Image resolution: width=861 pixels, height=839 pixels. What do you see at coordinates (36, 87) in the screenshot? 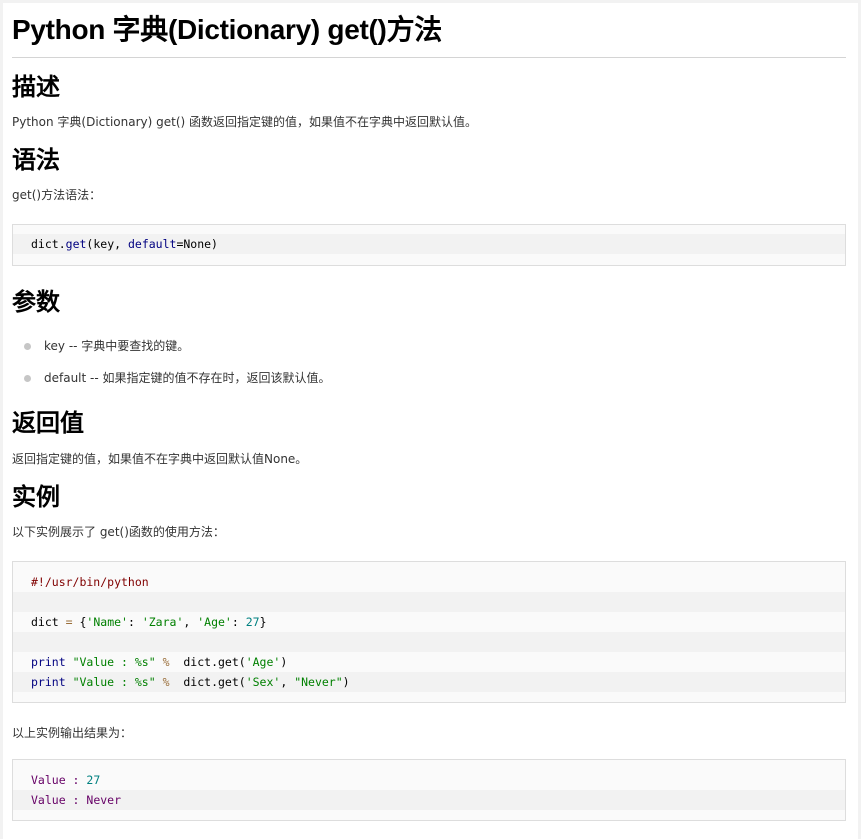
I see `heading-description: 描述` at bounding box center [36, 87].